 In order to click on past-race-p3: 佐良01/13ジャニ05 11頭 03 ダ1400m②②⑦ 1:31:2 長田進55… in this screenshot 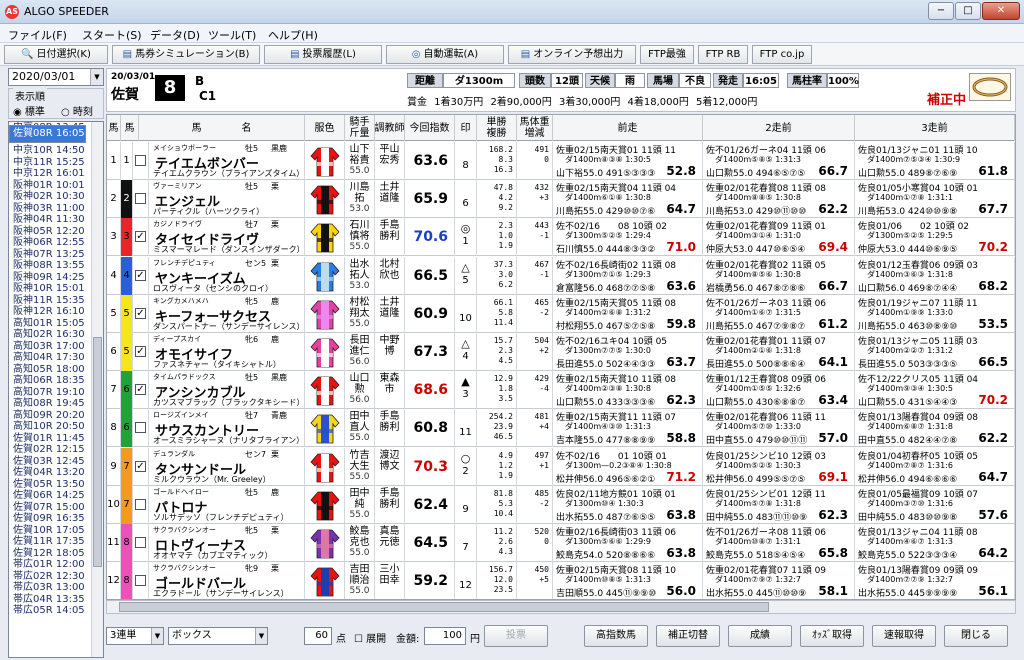, I will do `click(935, 352)`.